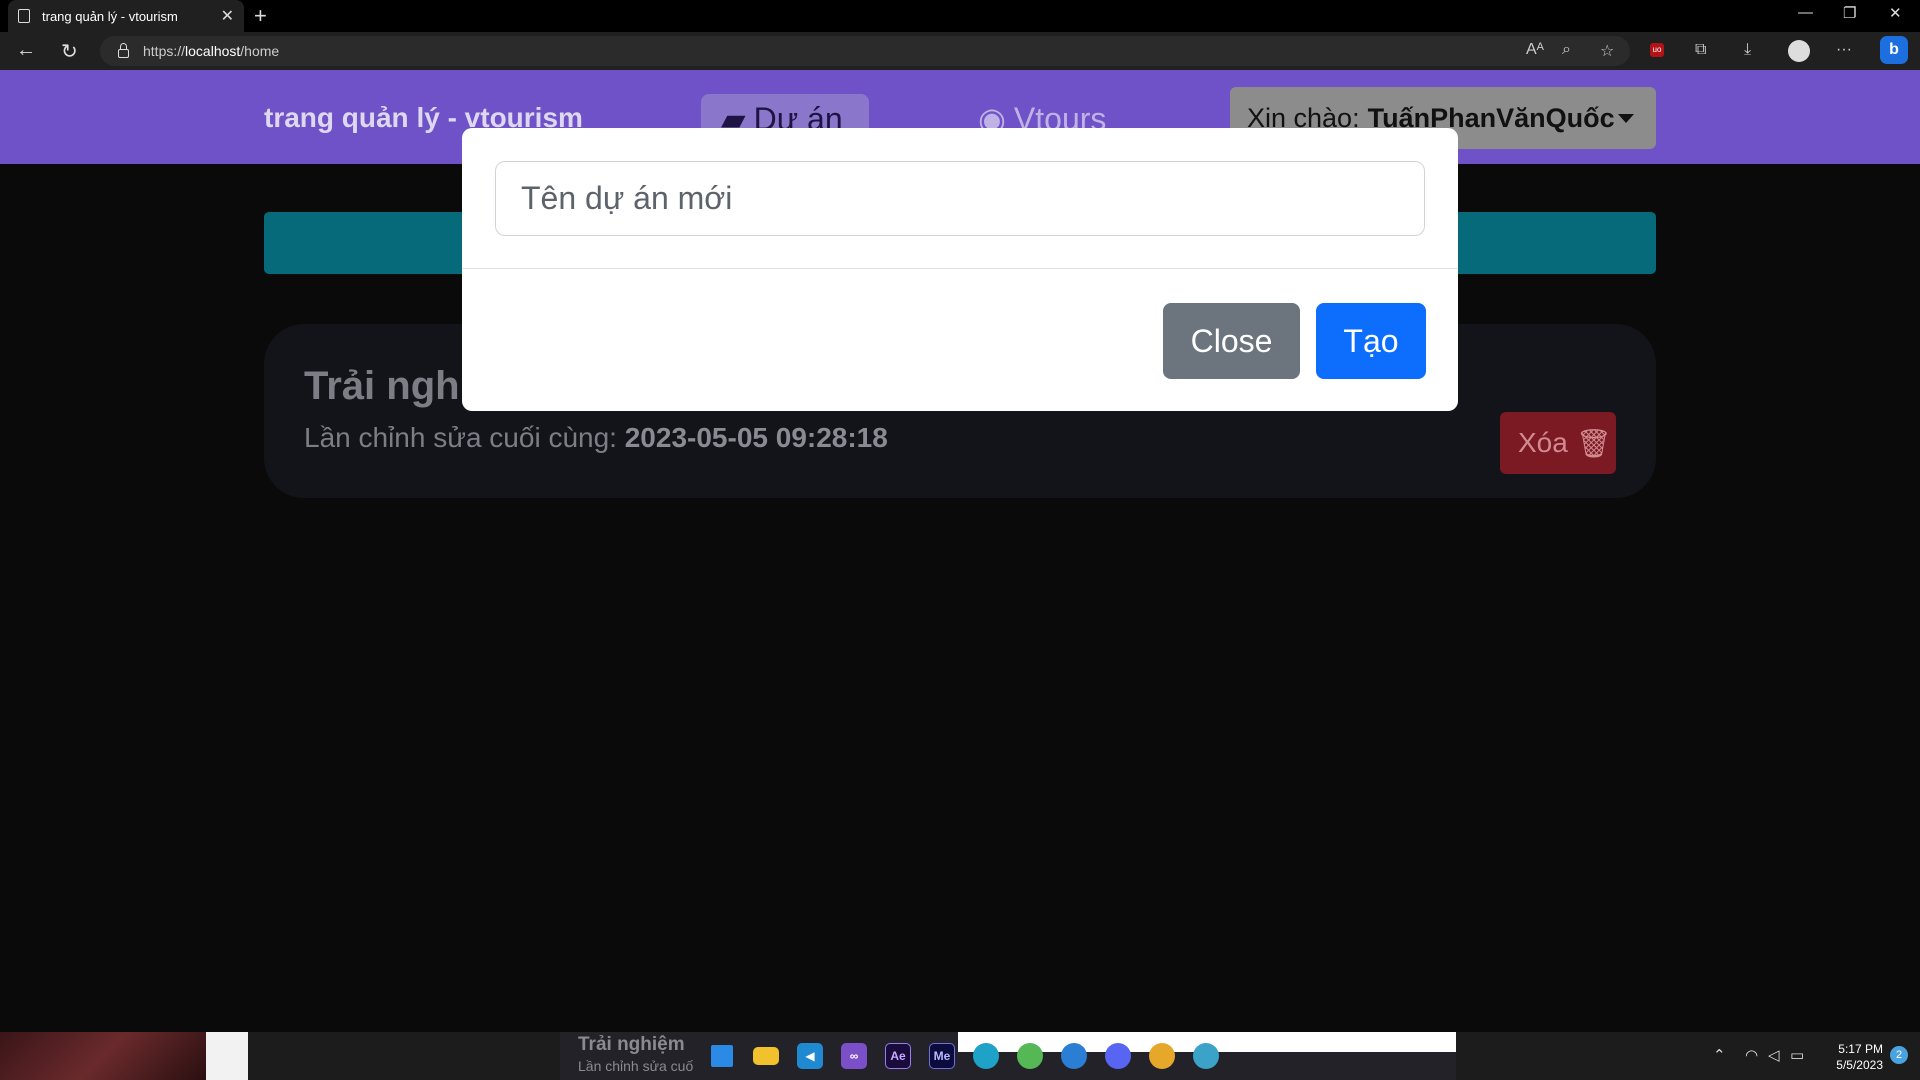 The image size is (1920, 1080). What do you see at coordinates (1894, 50) in the screenshot?
I see `bing-icon: b` at bounding box center [1894, 50].